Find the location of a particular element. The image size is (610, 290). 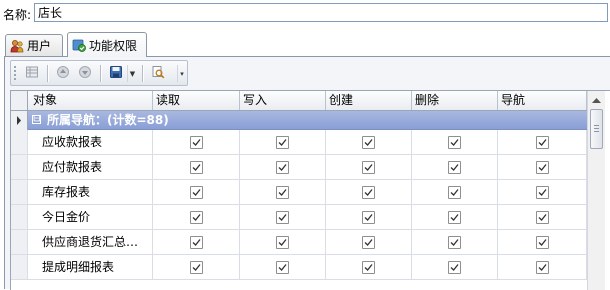

collapse-toggle: ⊟ is located at coordinates (36, 119).